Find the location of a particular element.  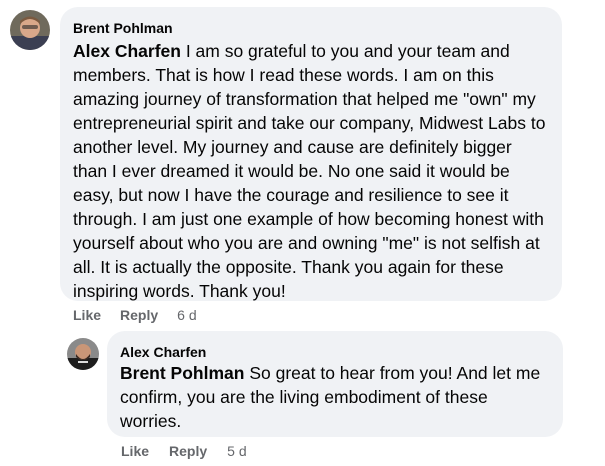

comment-timestamp: 6 d is located at coordinates (186, 315).